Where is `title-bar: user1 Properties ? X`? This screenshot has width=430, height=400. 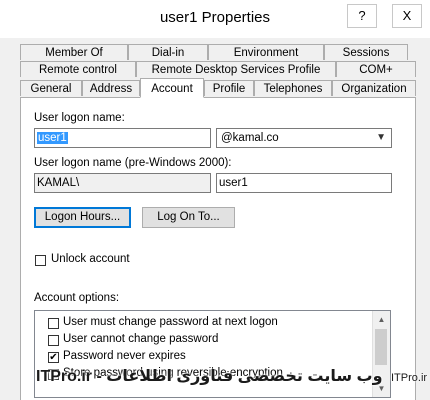 title-bar: user1 Properties ? X is located at coordinates (215, 19).